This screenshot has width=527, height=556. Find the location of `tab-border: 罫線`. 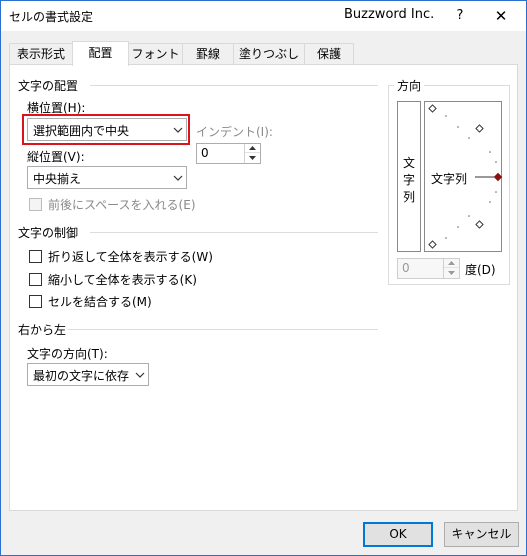

tab-border: 罫線 is located at coordinates (208, 54).